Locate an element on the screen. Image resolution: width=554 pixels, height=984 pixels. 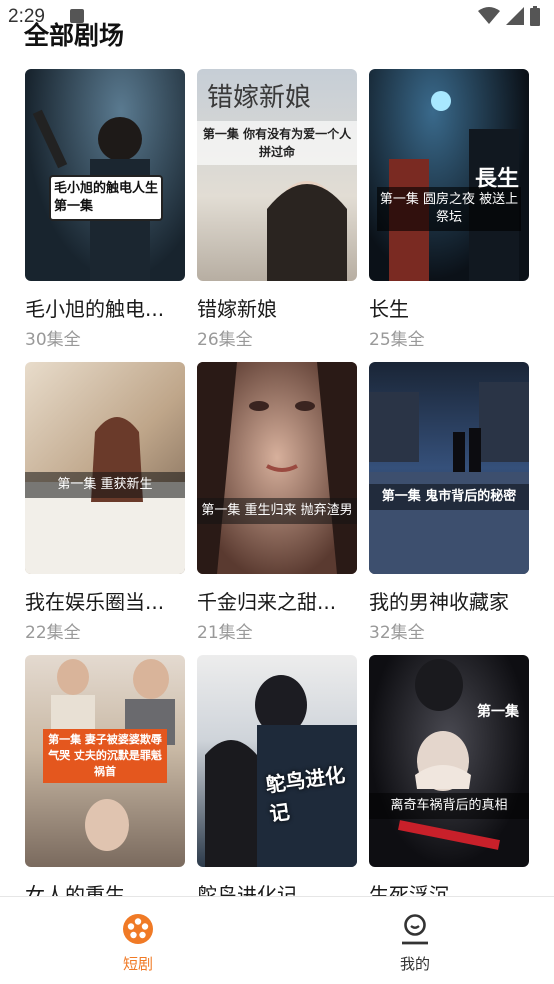
drama-poster: 第一集 鬼市背后的秘密 is located at coordinates (449, 468).